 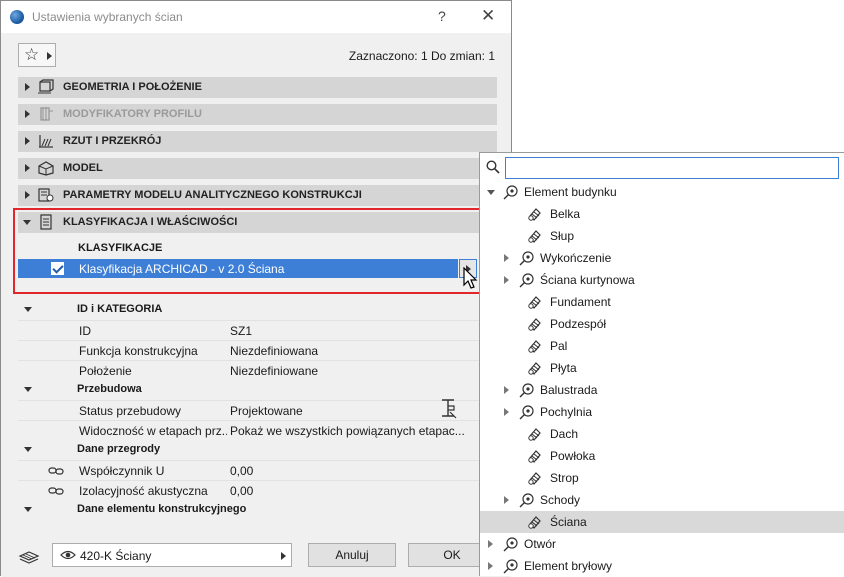 I want to click on property-group-partition-data: Dane przegrody, so click(x=257, y=450).